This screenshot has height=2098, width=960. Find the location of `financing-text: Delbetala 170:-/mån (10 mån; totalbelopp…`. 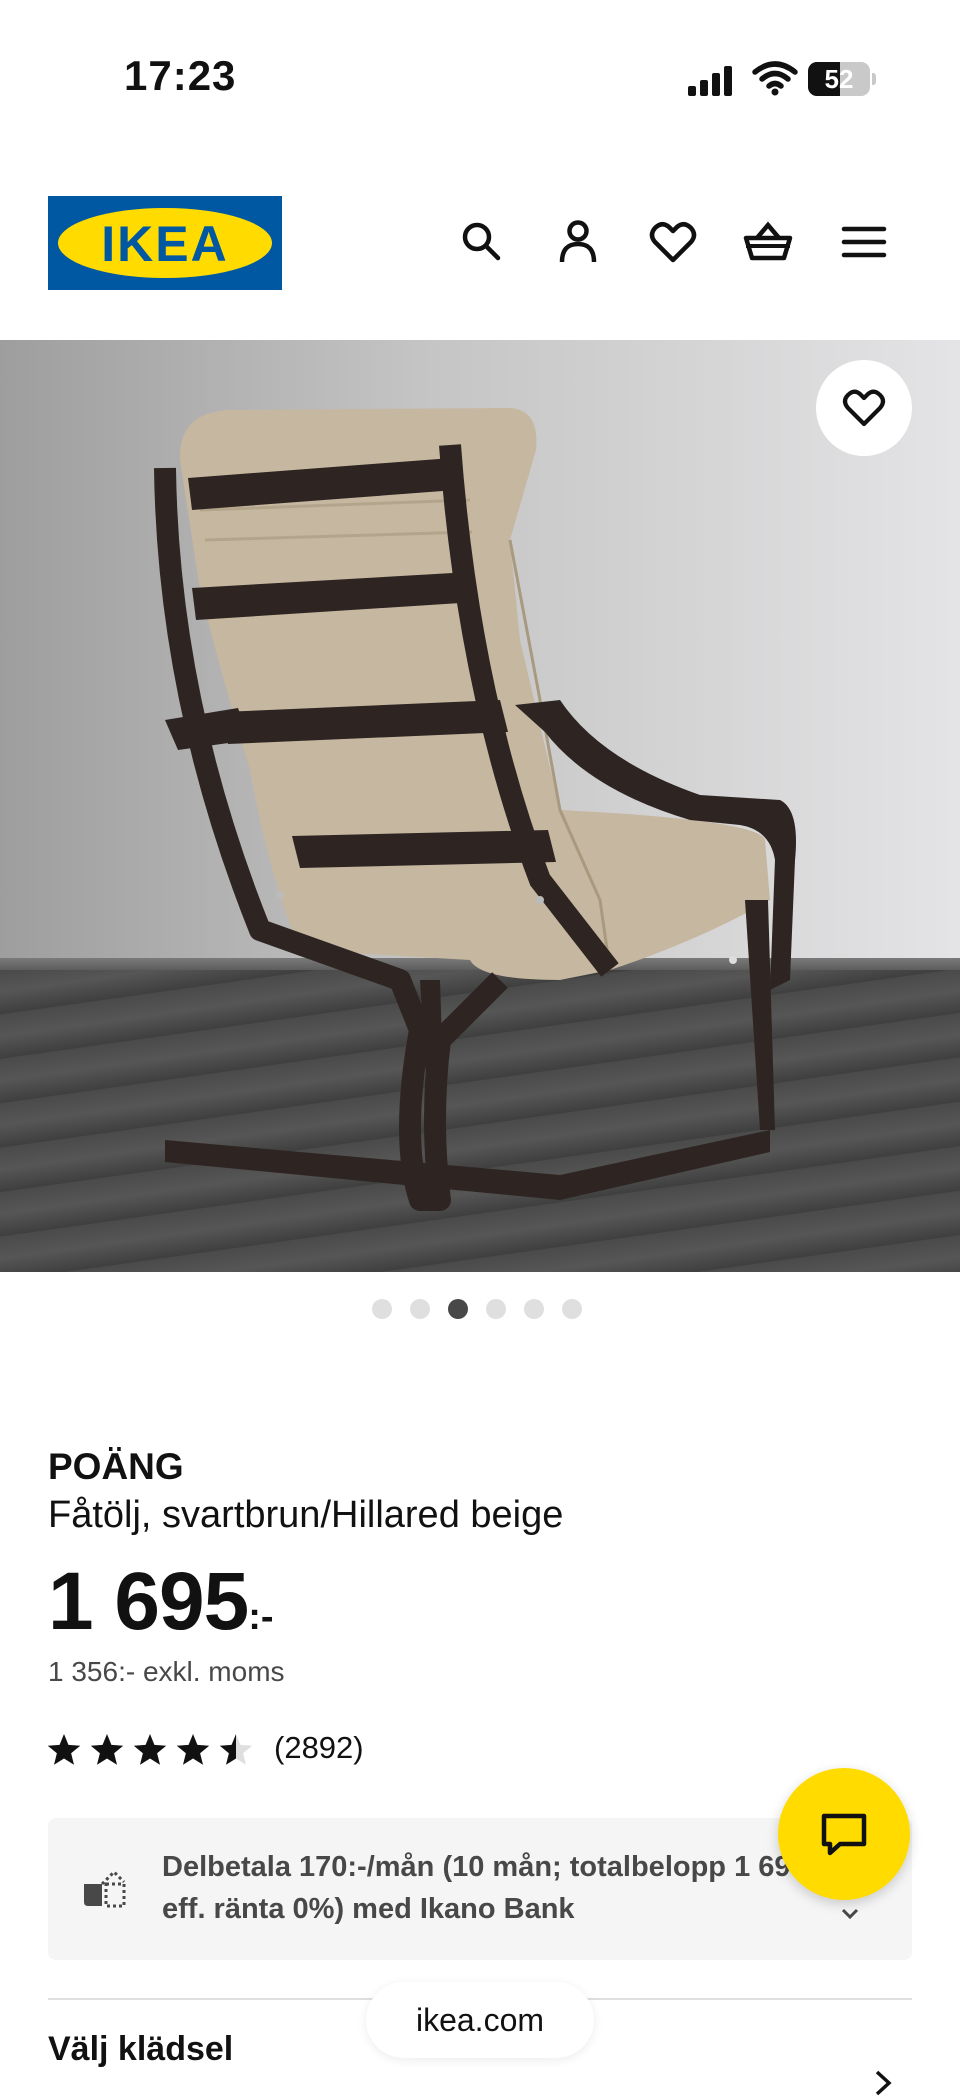

financing-text: Delbetala 170:-/mån (10 mån; totalbelopp… is located at coordinates (499, 1888).